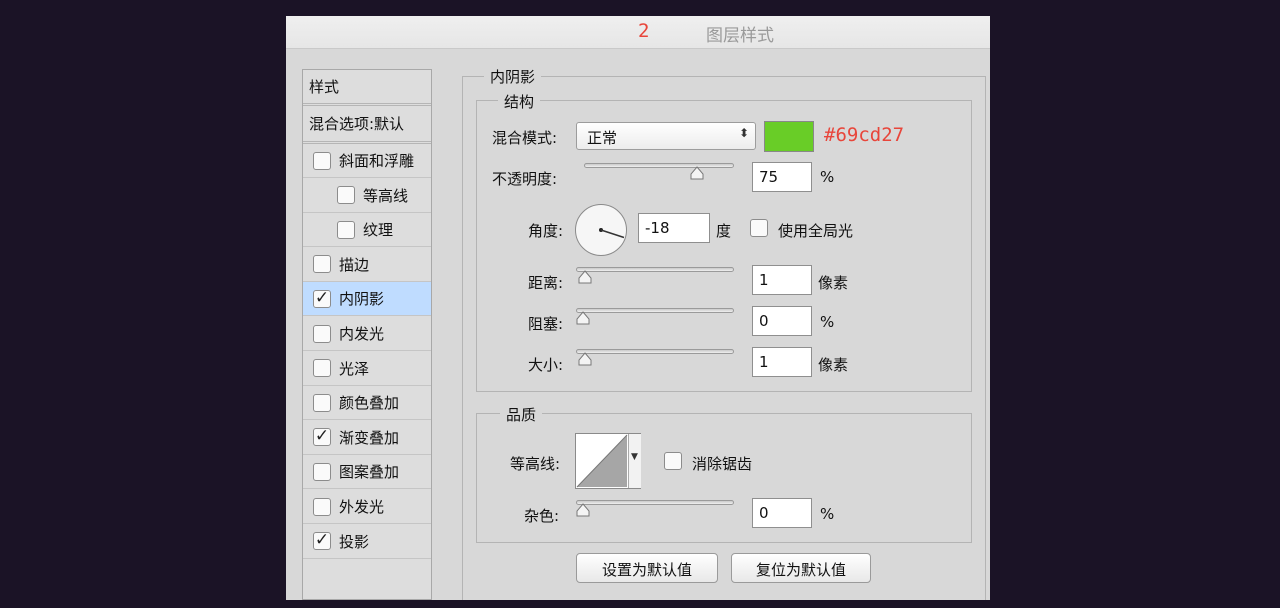 Image resolution: width=1280 pixels, height=608 pixels. Describe the element at coordinates (362, 507) in the screenshot. I see `style-item-label: 外发光` at that location.